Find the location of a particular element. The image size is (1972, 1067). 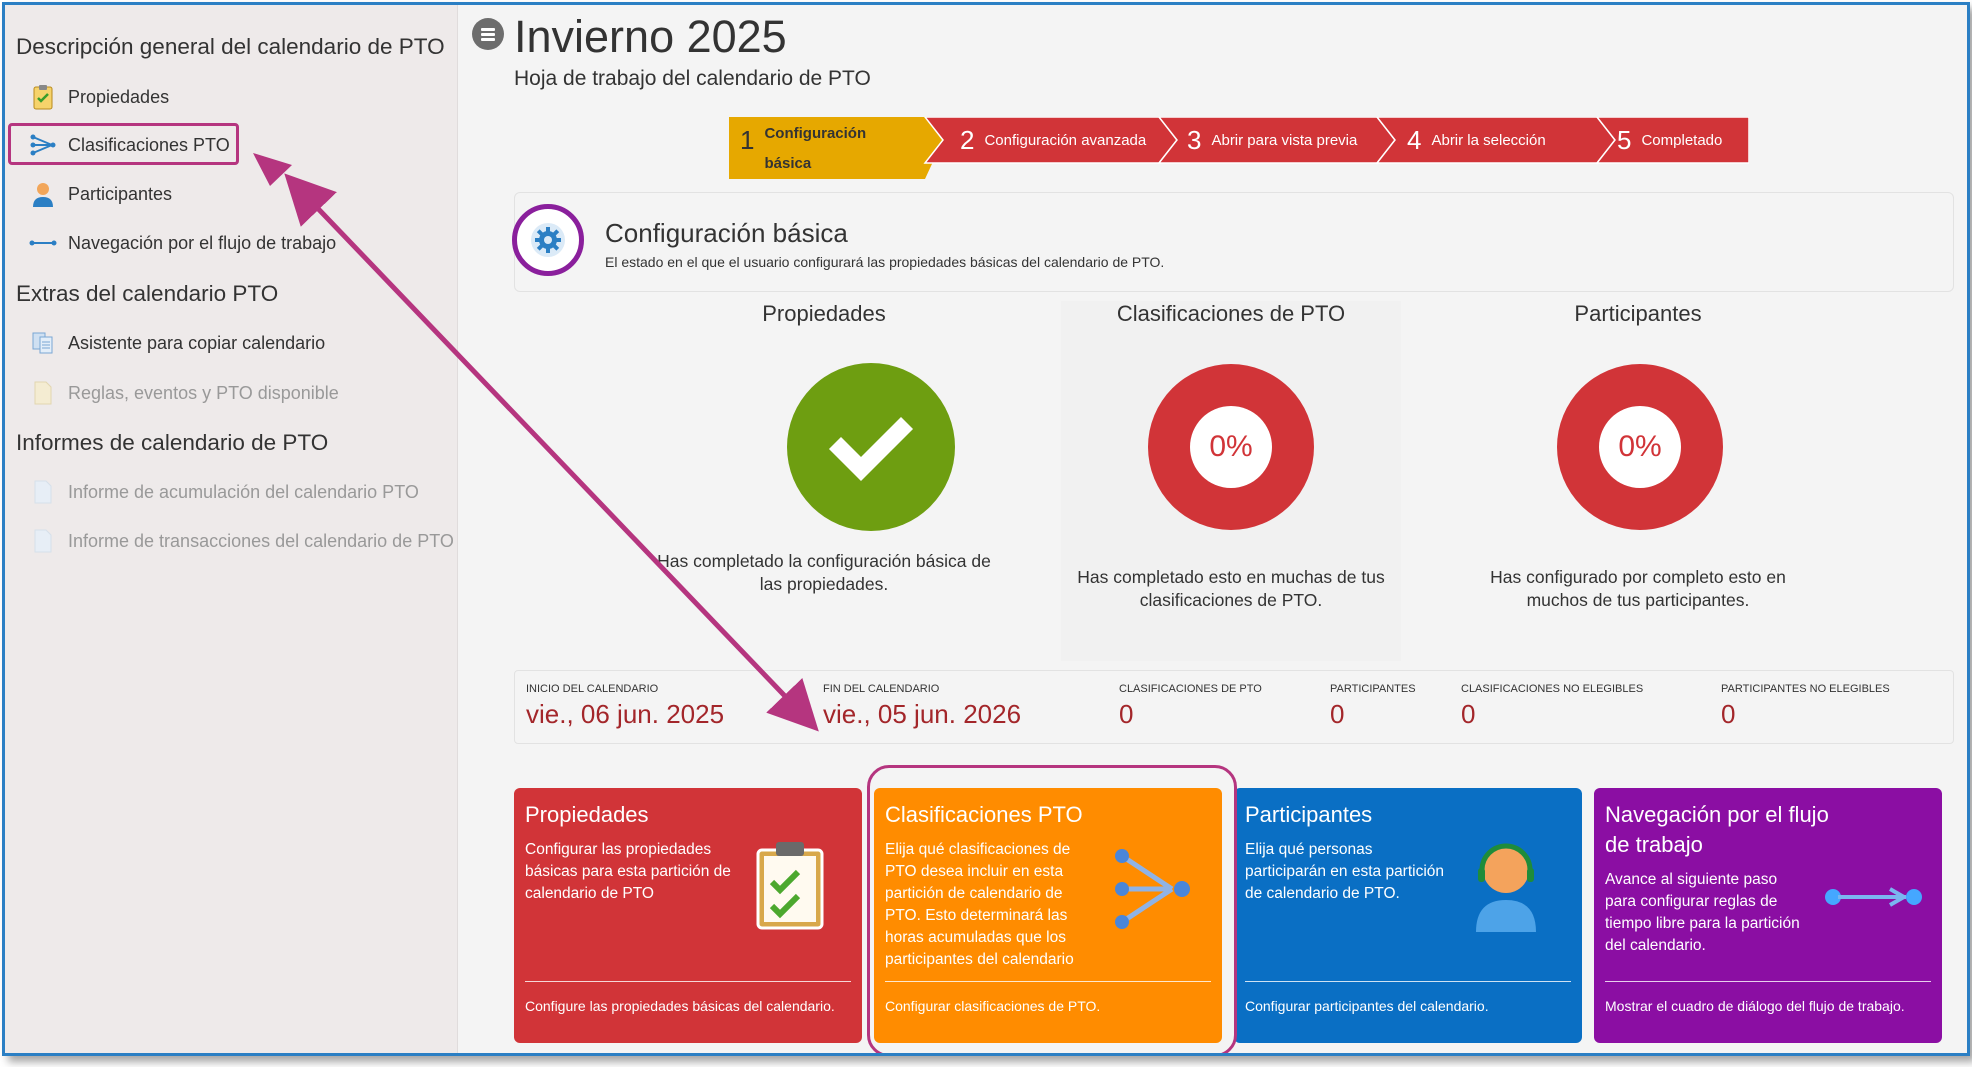

summary-start: INICIO DEL CALENDARIO vie., 06 jun. 2025 is located at coordinates (625, 706).